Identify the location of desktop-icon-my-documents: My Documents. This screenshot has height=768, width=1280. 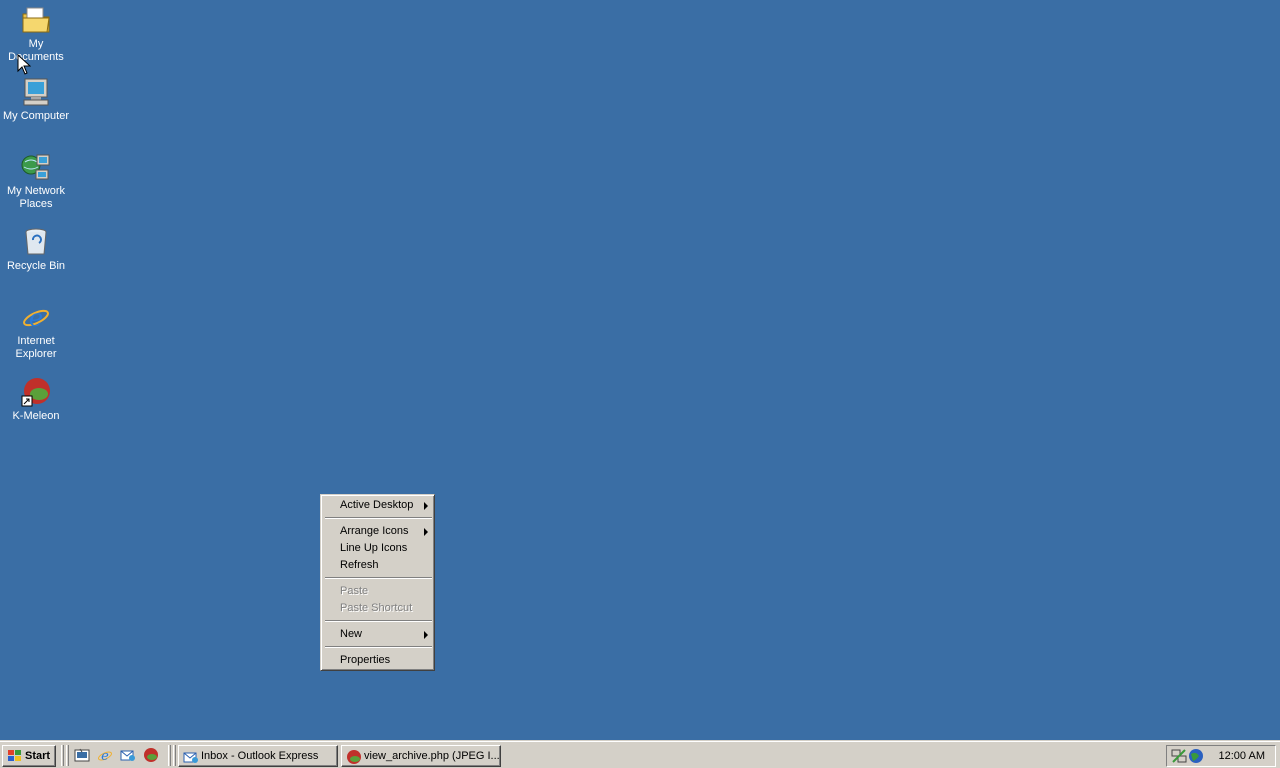
(36, 34).